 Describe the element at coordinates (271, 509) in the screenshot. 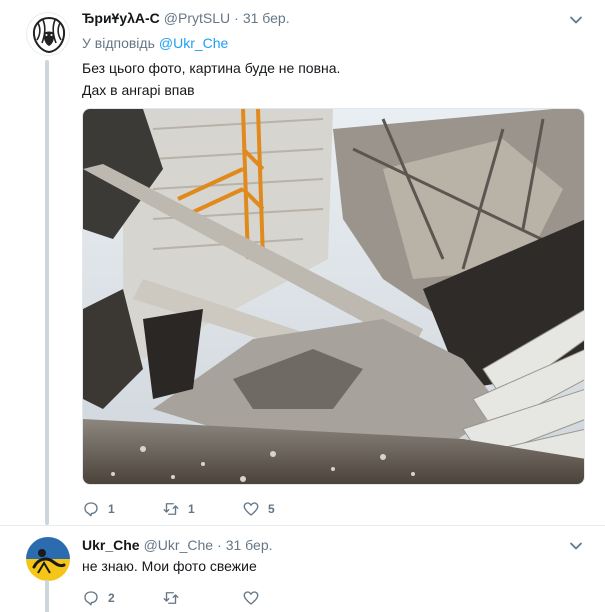

I see `like-count: 5` at that location.